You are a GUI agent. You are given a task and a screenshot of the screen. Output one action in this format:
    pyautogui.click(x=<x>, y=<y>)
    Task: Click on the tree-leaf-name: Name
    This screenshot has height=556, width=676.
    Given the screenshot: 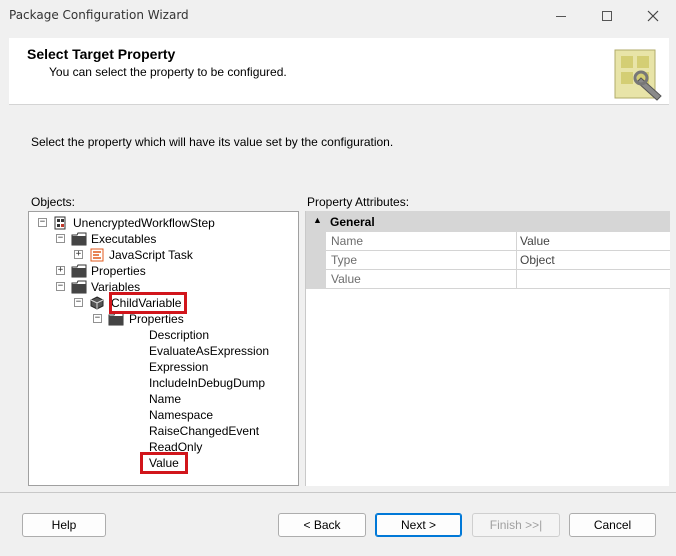 What is the action you would take?
    pyautogui.click(x=163, y=399)
    